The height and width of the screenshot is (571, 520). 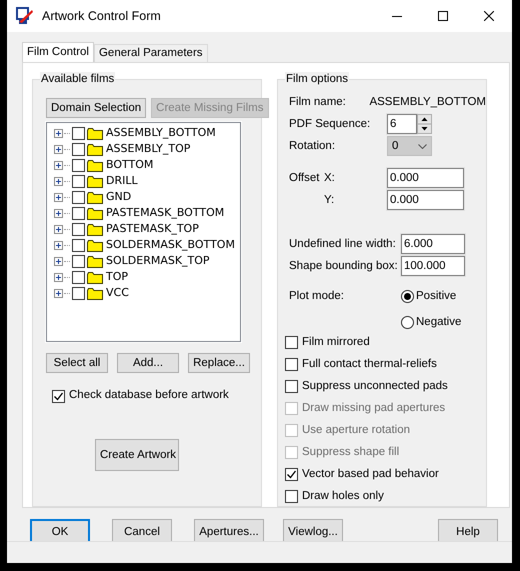 What do you see at coordinates (443, 16) in the screenshot?
I see `maximize-icon` at bounding box center [443, 16].